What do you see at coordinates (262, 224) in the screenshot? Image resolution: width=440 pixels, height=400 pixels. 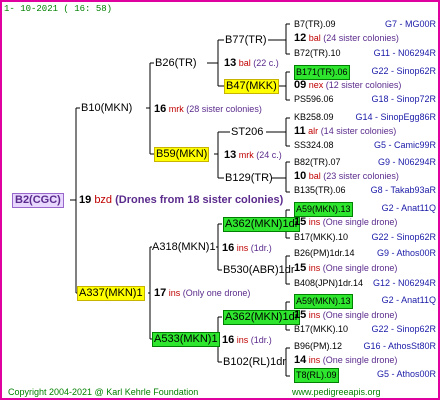 I see `g3-queen-4: A362(MKN)1dr` at bounding box center [262, 224].